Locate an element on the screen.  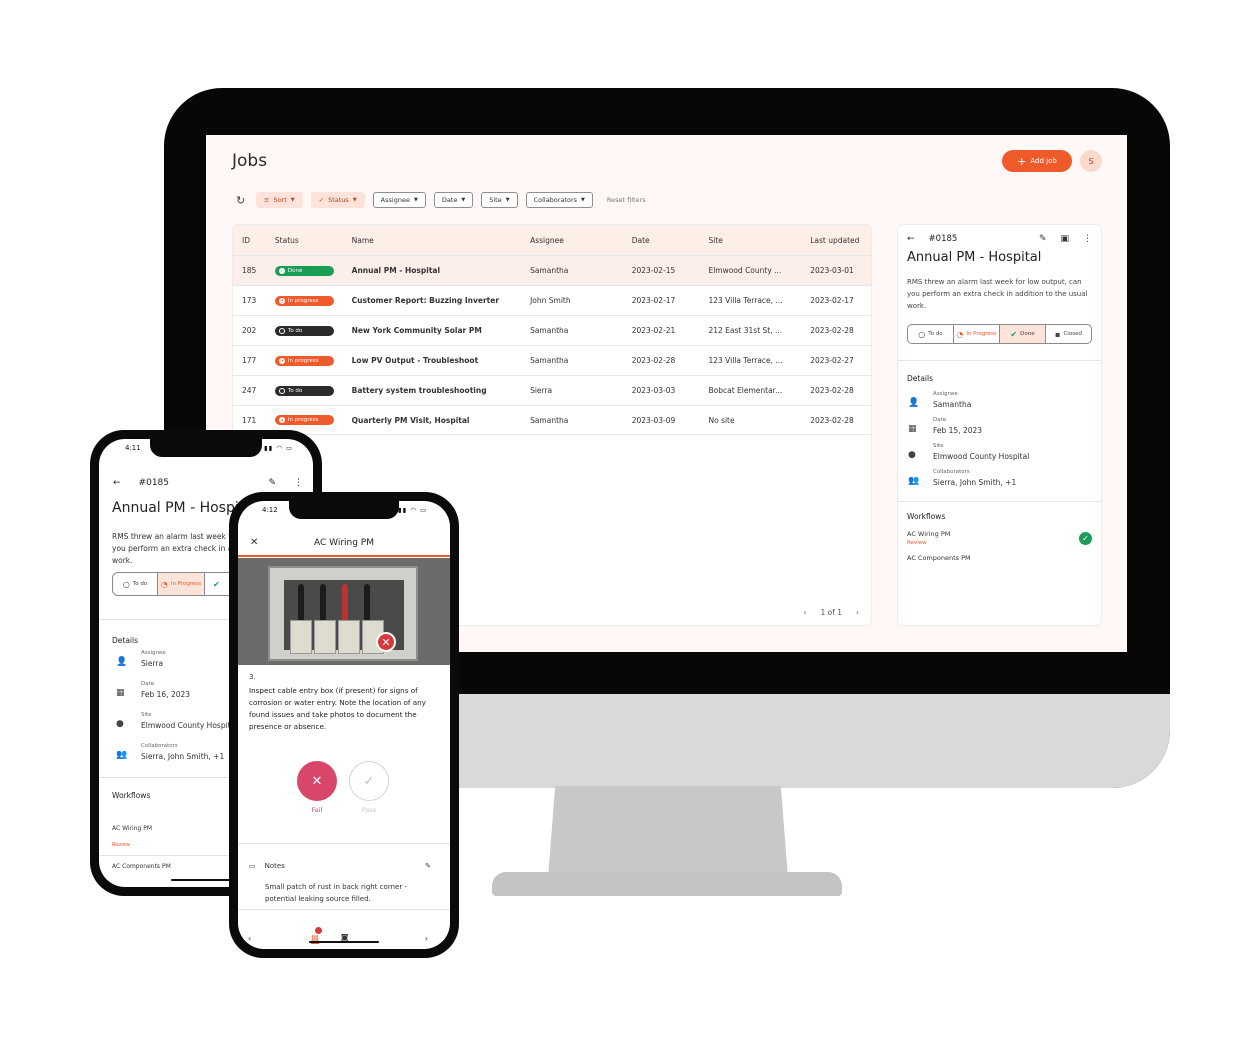
row-site: No site is located at coordinates (721, 420).